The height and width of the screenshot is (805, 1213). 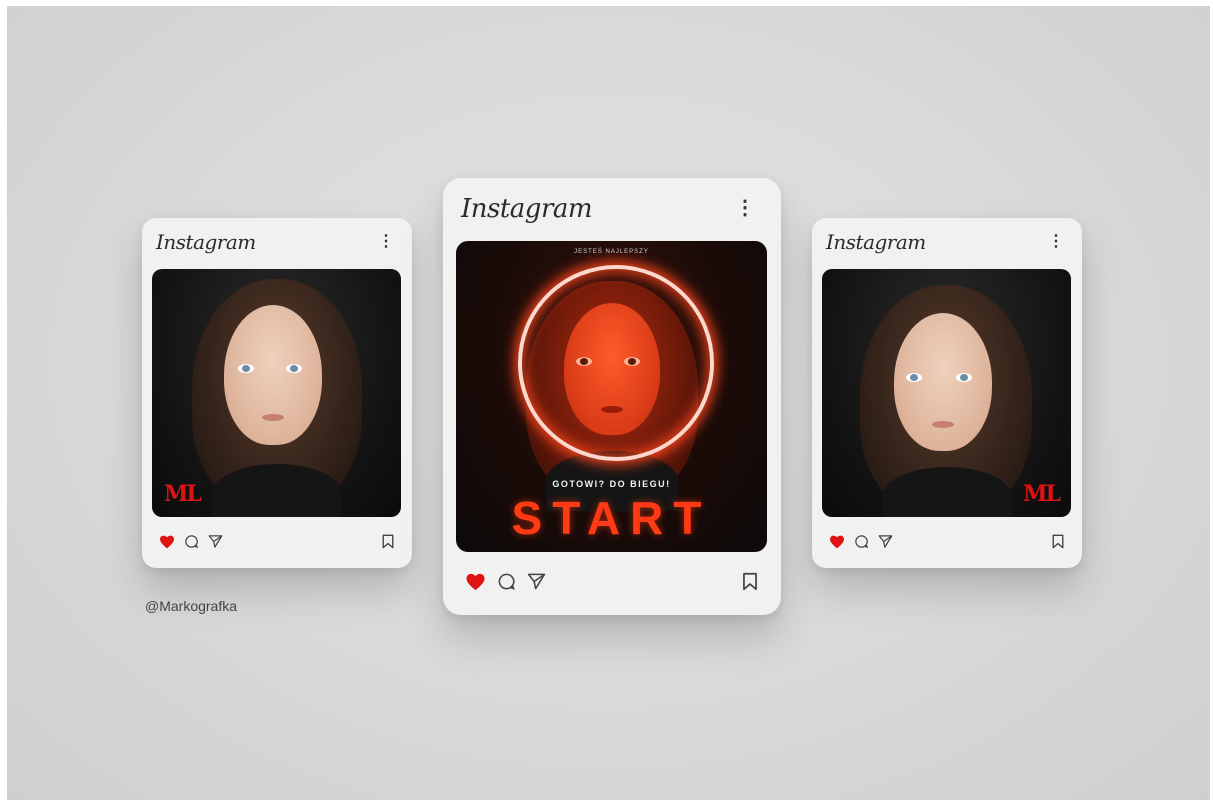 What do you see at coordinates (191, 606) in the screenshot?
I see `author-handle: @Markografka` at bounding box center [191, 606].